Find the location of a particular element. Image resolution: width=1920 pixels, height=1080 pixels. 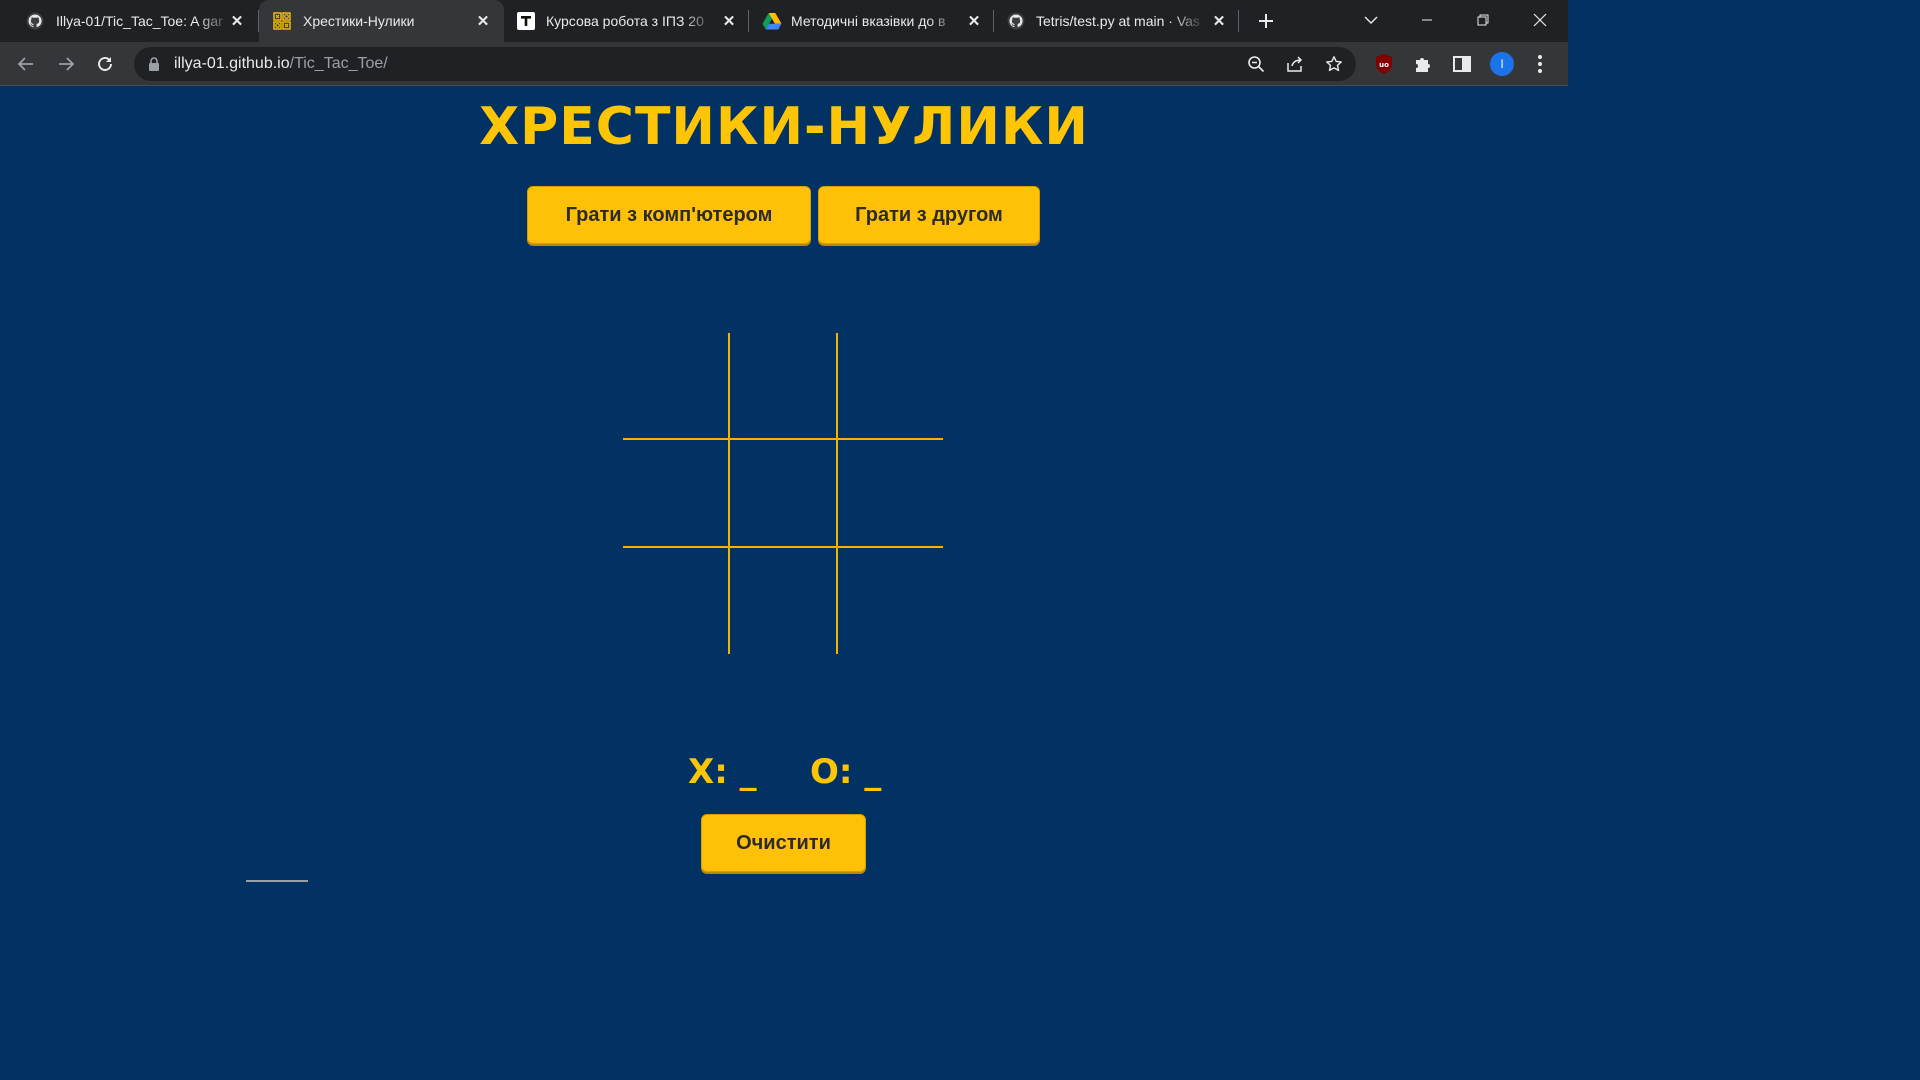

reload-button is located at coordinates (105, 64).